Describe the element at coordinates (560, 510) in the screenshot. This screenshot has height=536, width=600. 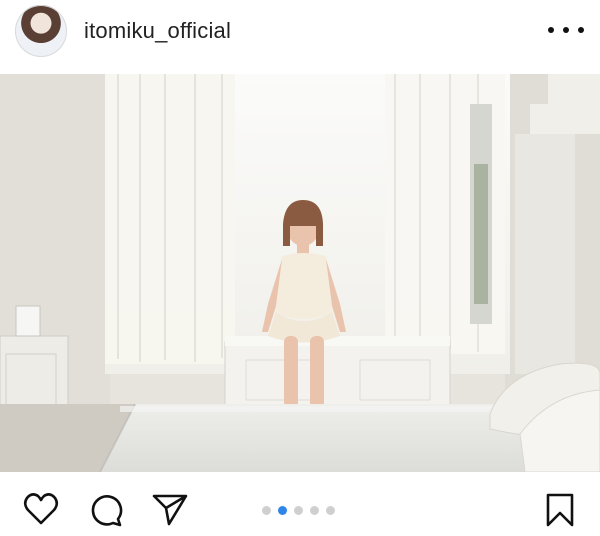
I see `bookmark-icon` at that location.